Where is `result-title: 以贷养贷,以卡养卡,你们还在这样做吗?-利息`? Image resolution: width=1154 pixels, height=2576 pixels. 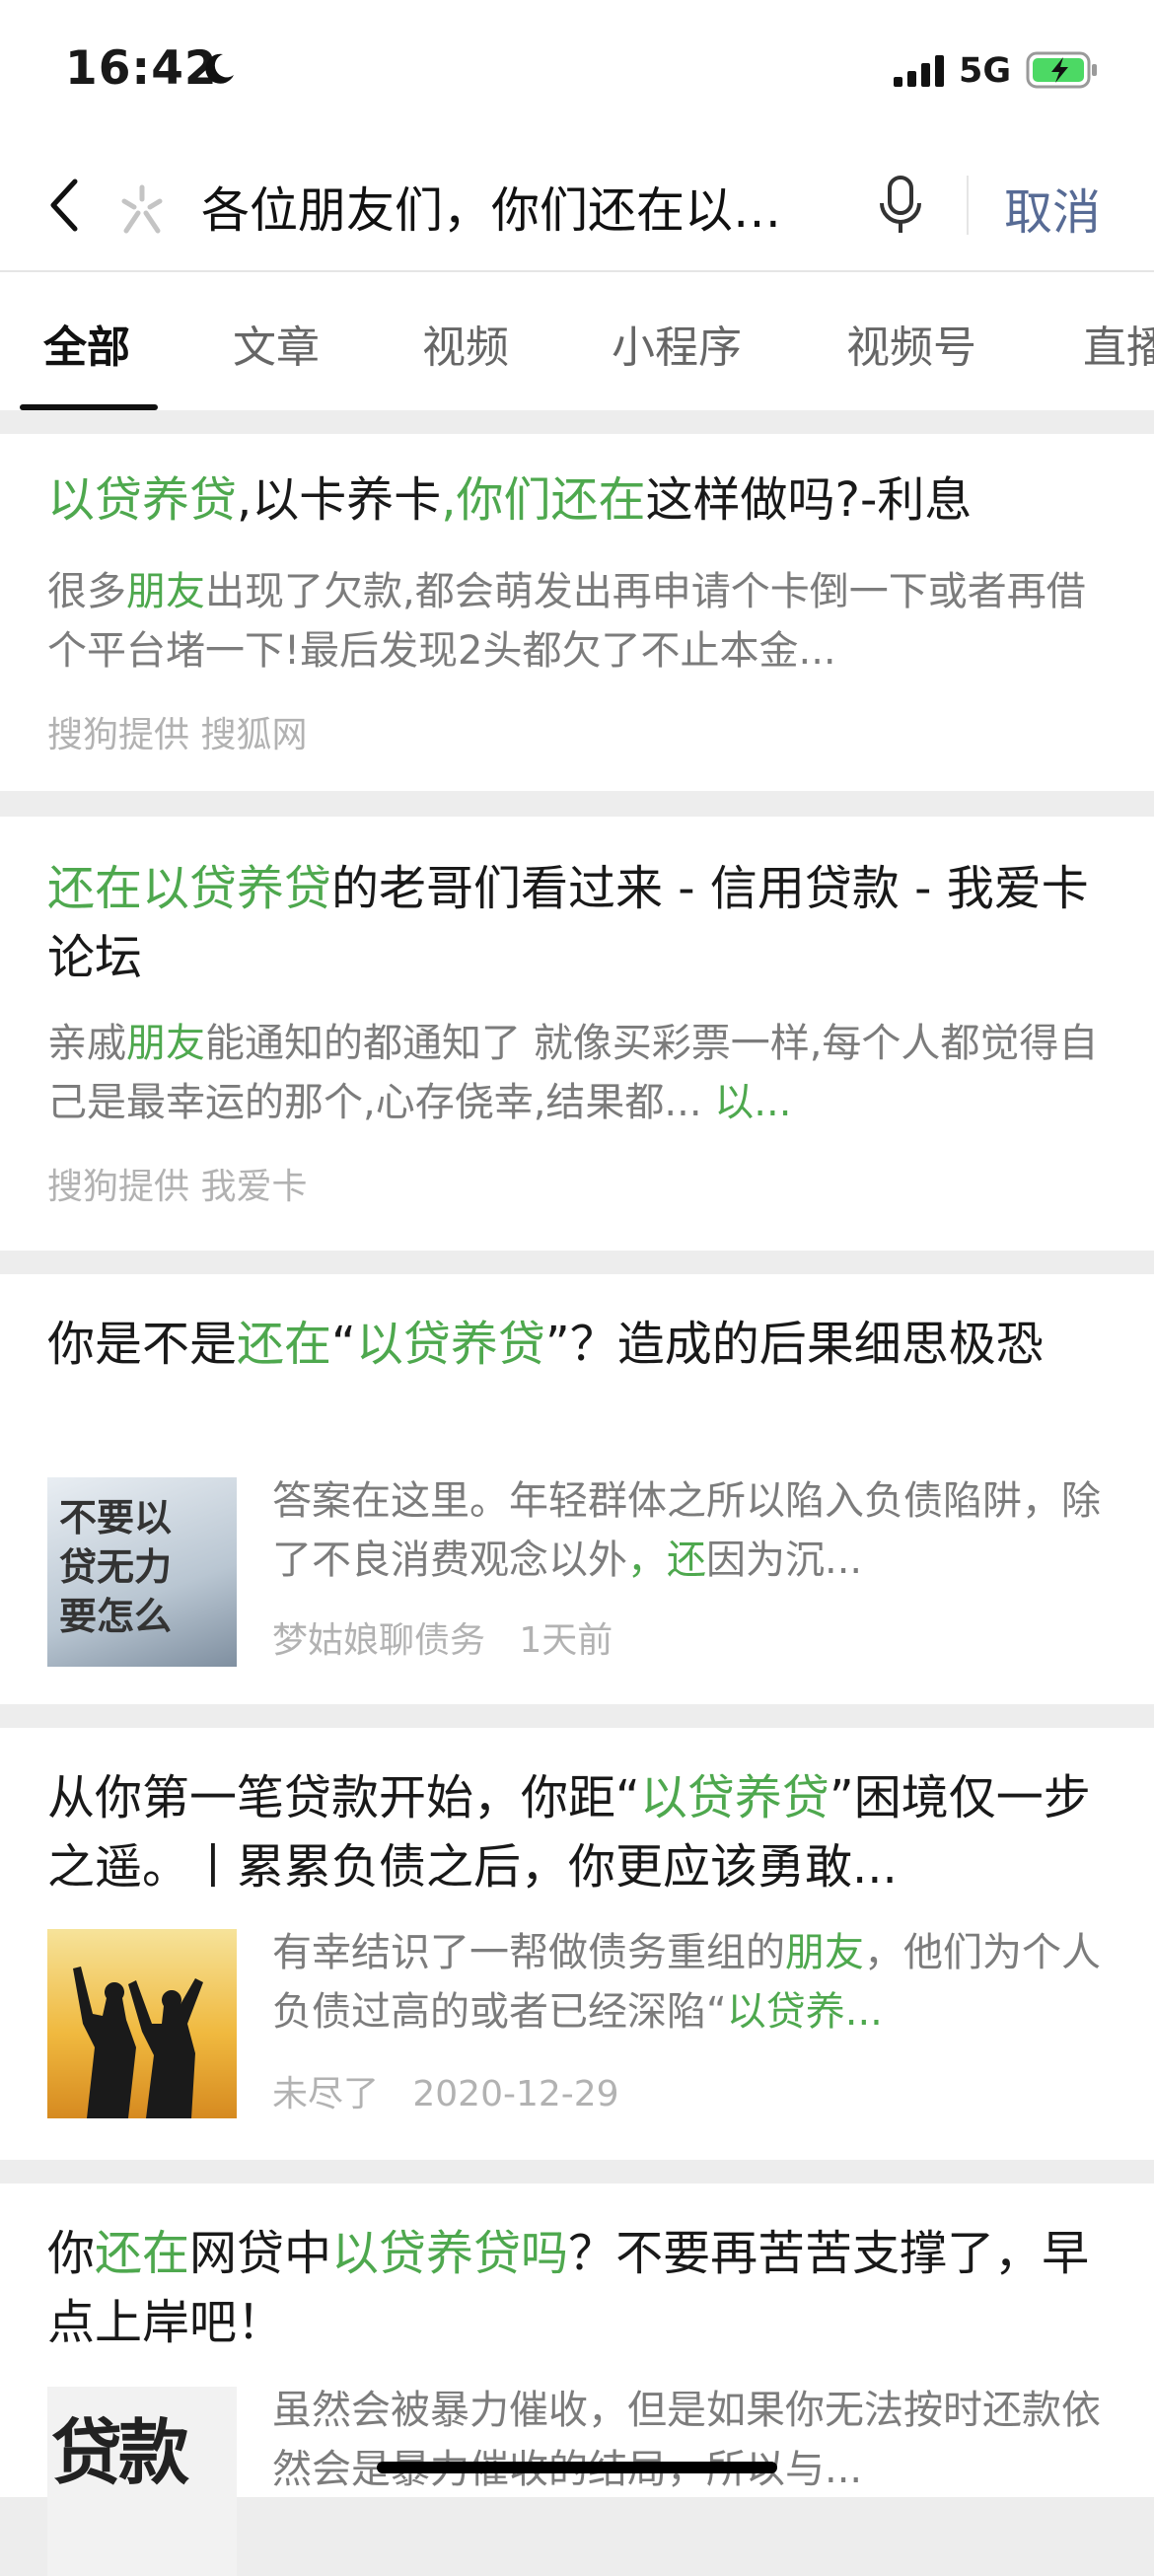
result-title: 以贷养贷,以卡养卡,你们还在这样做吗?-利息 is located at coordinates (577, 500).